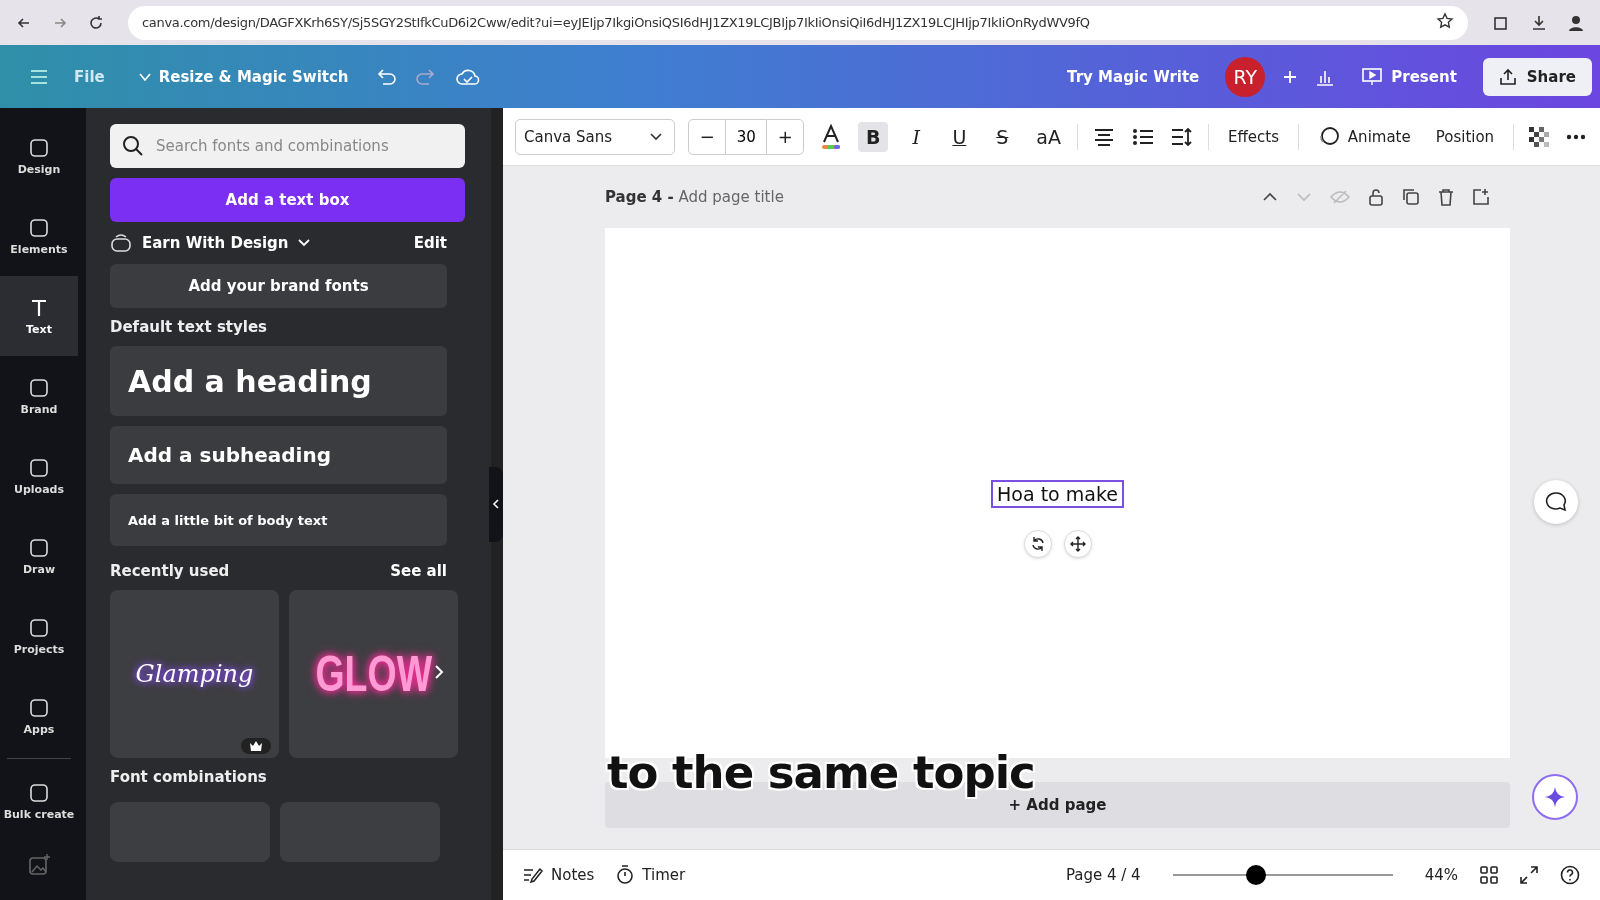 The width and height of the screenshot is (1600, 900). What do you see at coordinates (1529, 875) in the screenshot?
I see `fullscreen-icon` at bounding box center [1529, 875].